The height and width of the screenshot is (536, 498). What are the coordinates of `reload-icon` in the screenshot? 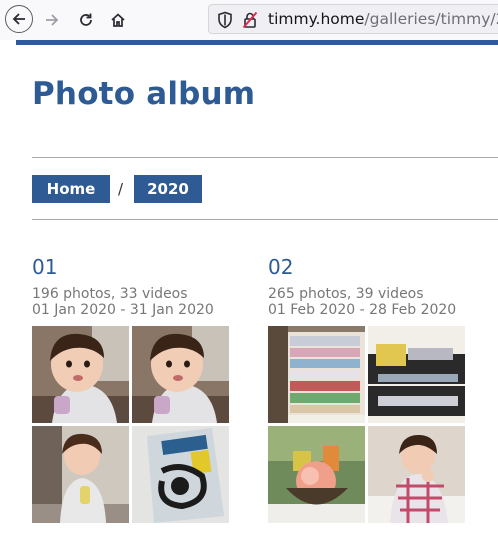 It's located at (86, 19).